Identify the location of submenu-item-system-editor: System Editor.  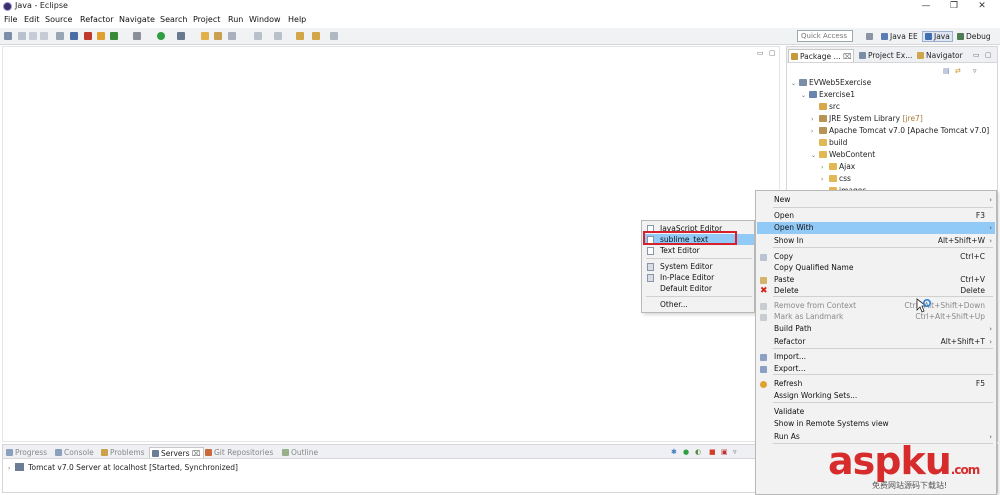
(698, 266).